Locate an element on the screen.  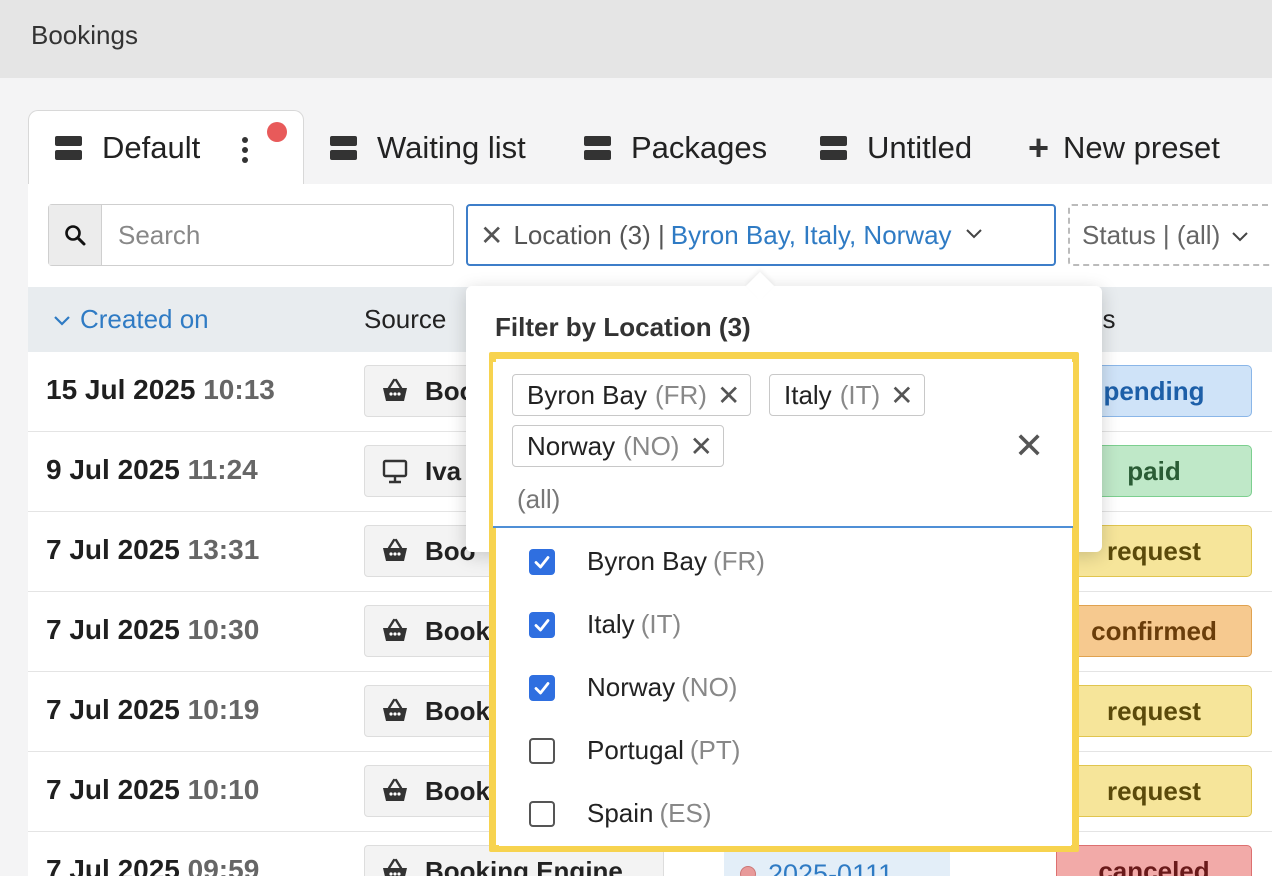
plus-icon: + is located at coordinates (1039, 147).